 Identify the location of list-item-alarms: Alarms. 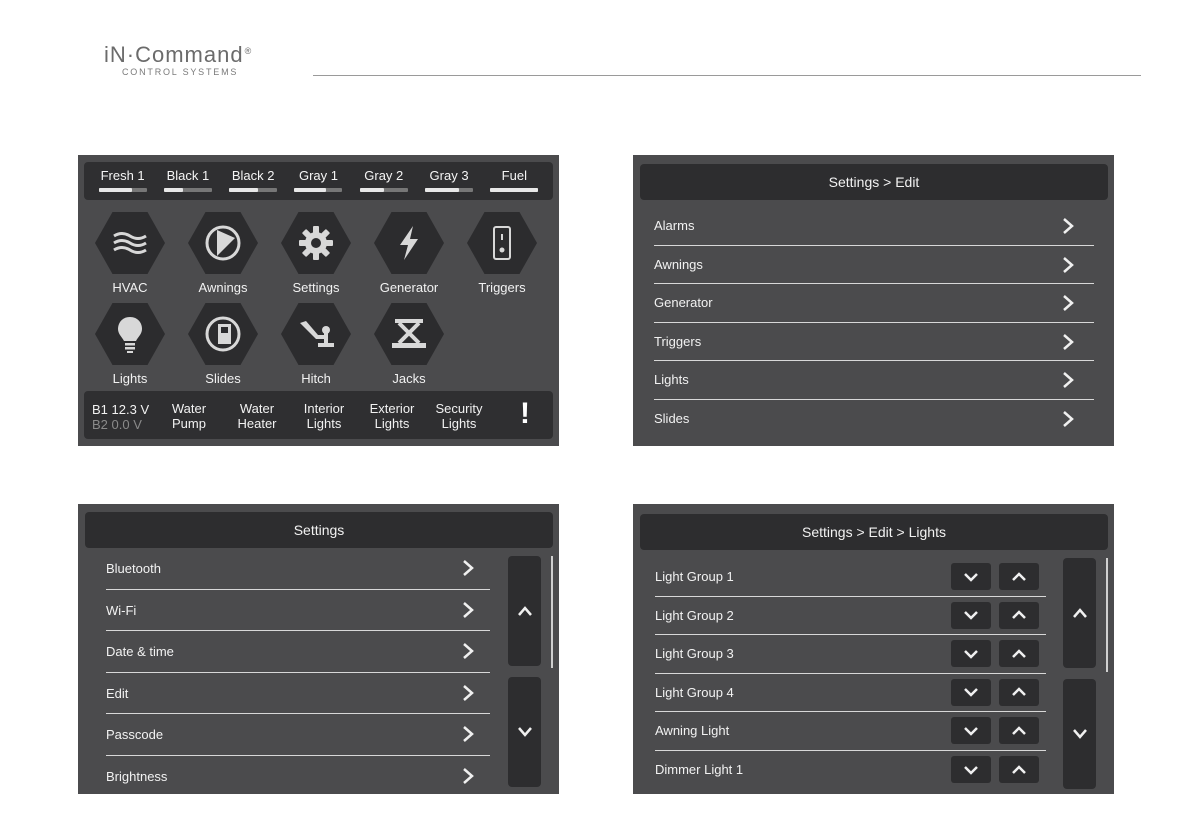
(874, 226).